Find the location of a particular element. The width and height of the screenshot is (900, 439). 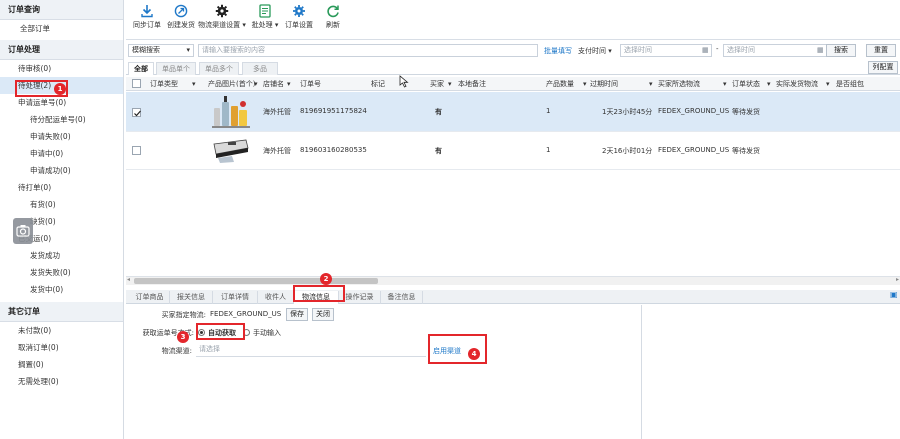

col-order-type: 订单类型 is located at coordinates (164, 84).